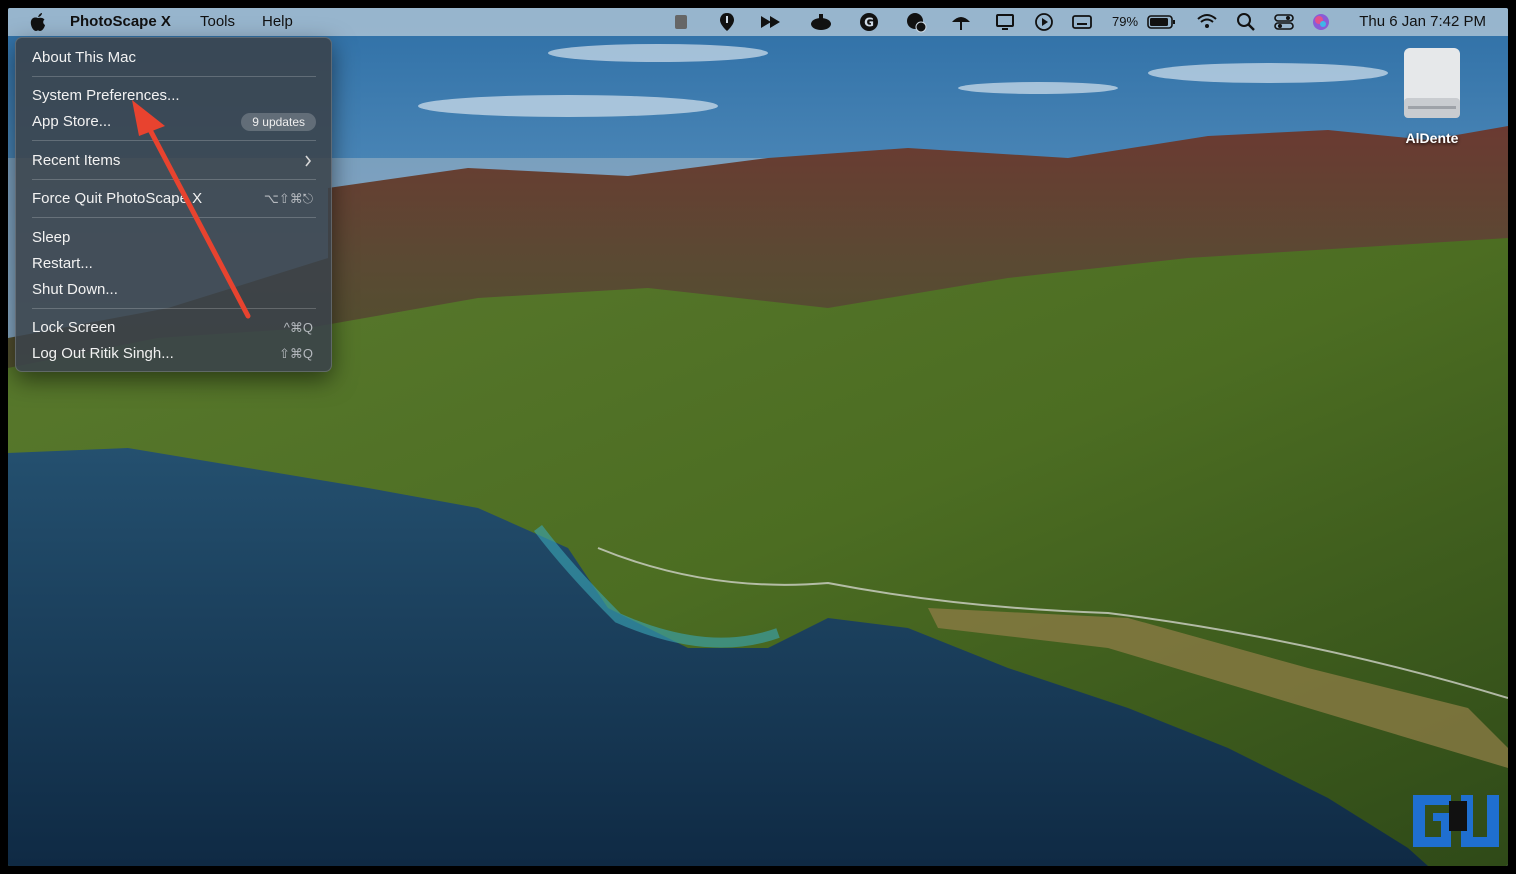  Describe the element at coordinates (191, 209) in the screenshot. I see `annotation-arrow` at that location.